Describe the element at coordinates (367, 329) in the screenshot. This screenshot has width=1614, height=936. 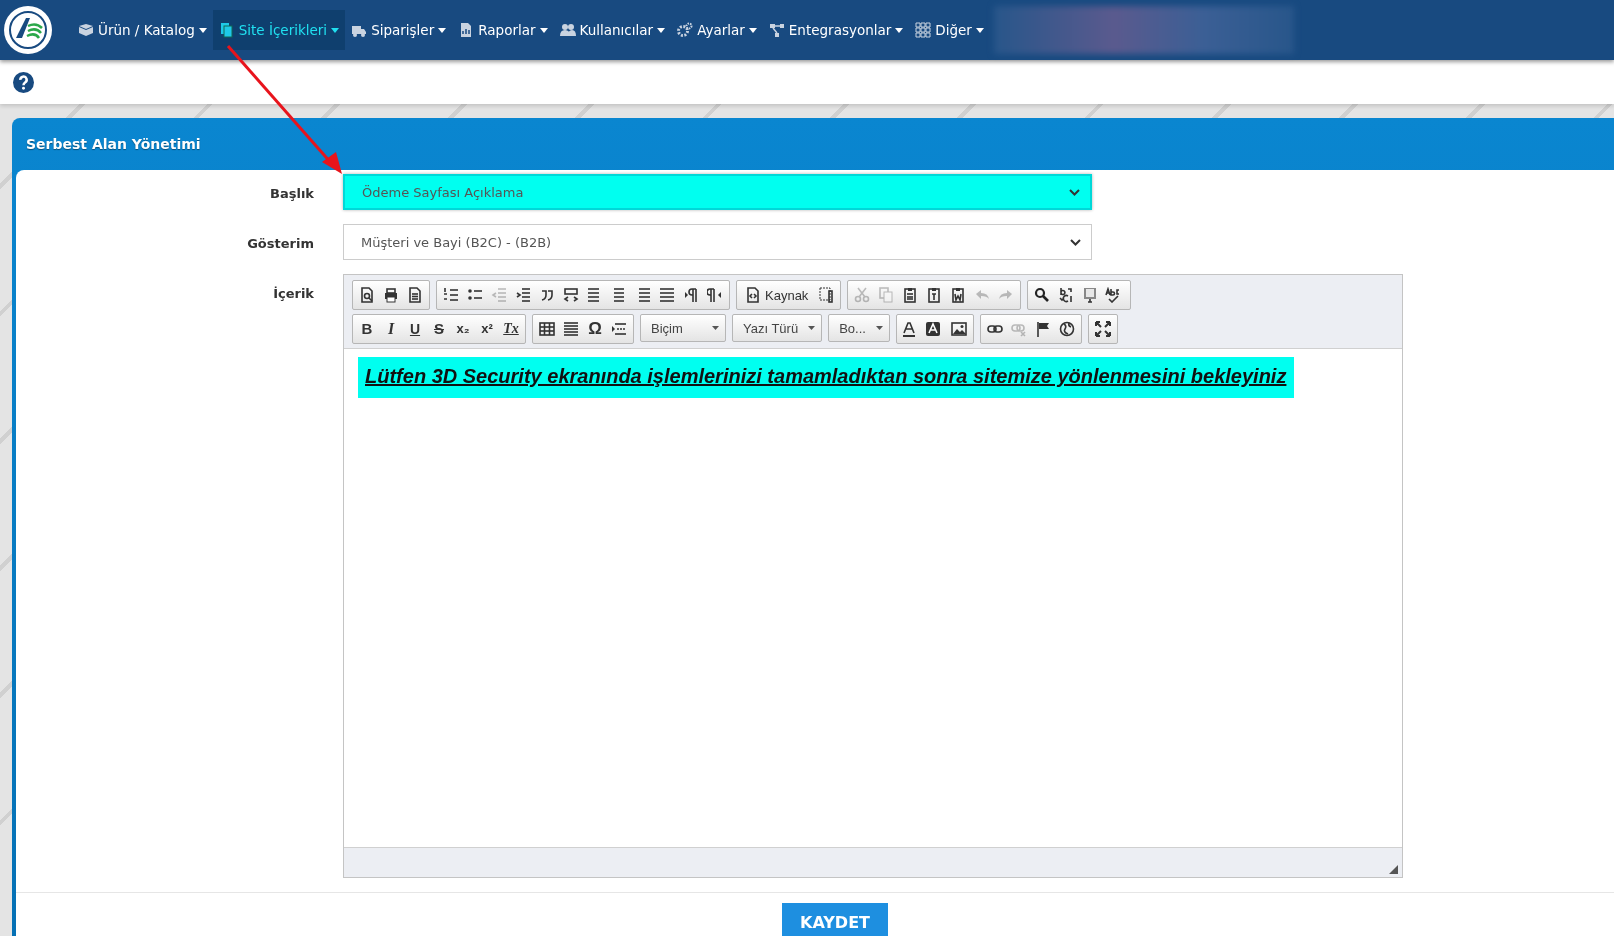
I see `bold-button: B` at that location.